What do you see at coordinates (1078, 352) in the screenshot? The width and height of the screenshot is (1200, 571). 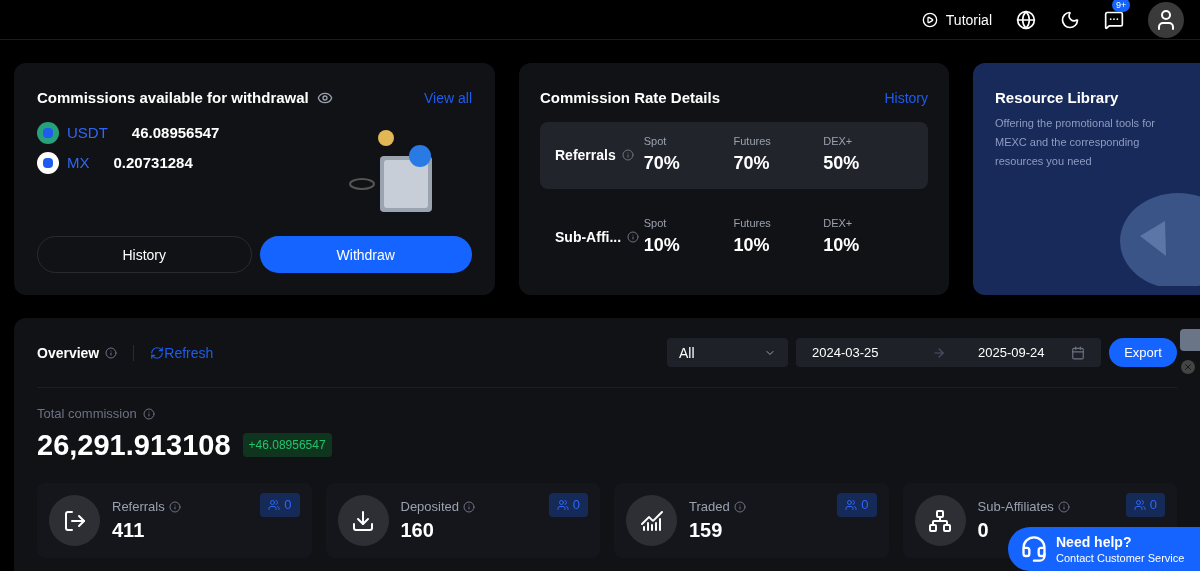 I see `calendar-icon` at bounding box center [1078, 352].